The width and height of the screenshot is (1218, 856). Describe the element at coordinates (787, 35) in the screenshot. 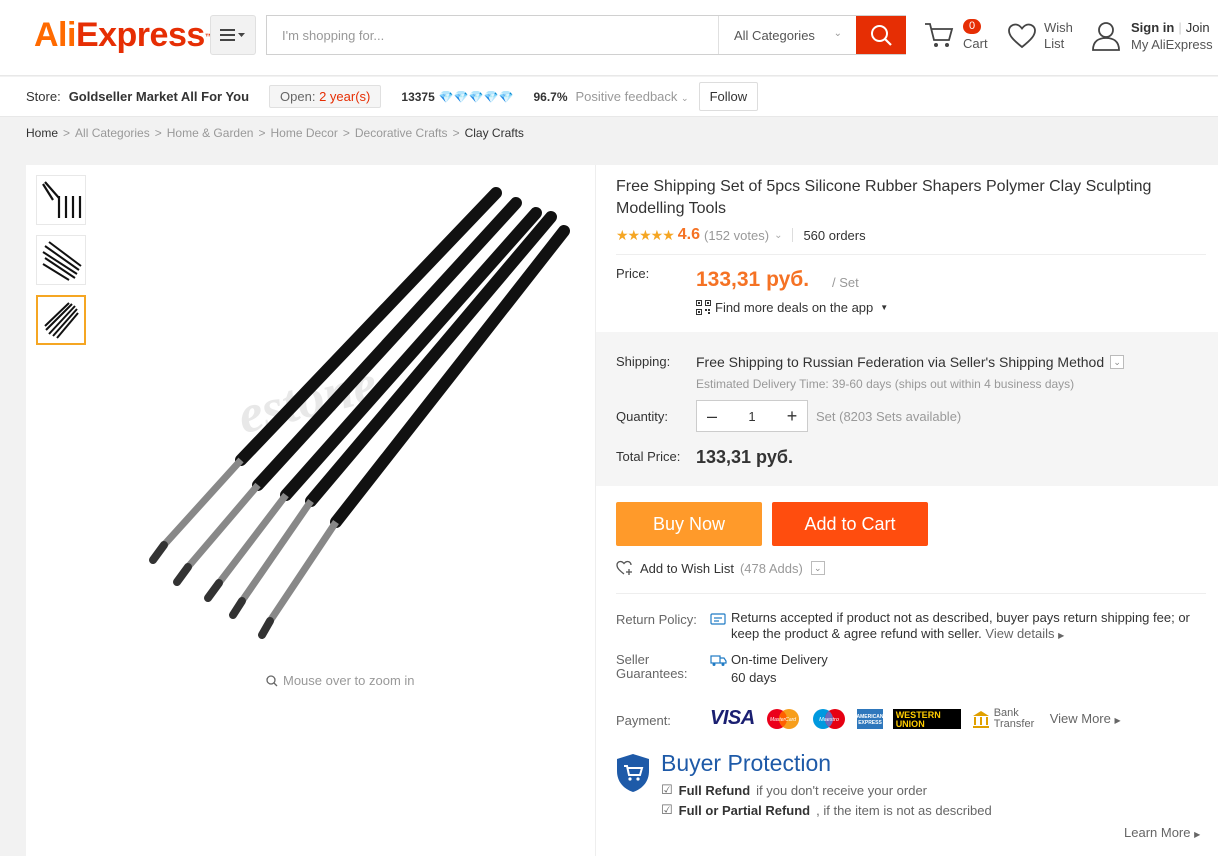

I see `category-select: All Categories ⌄` at that location.